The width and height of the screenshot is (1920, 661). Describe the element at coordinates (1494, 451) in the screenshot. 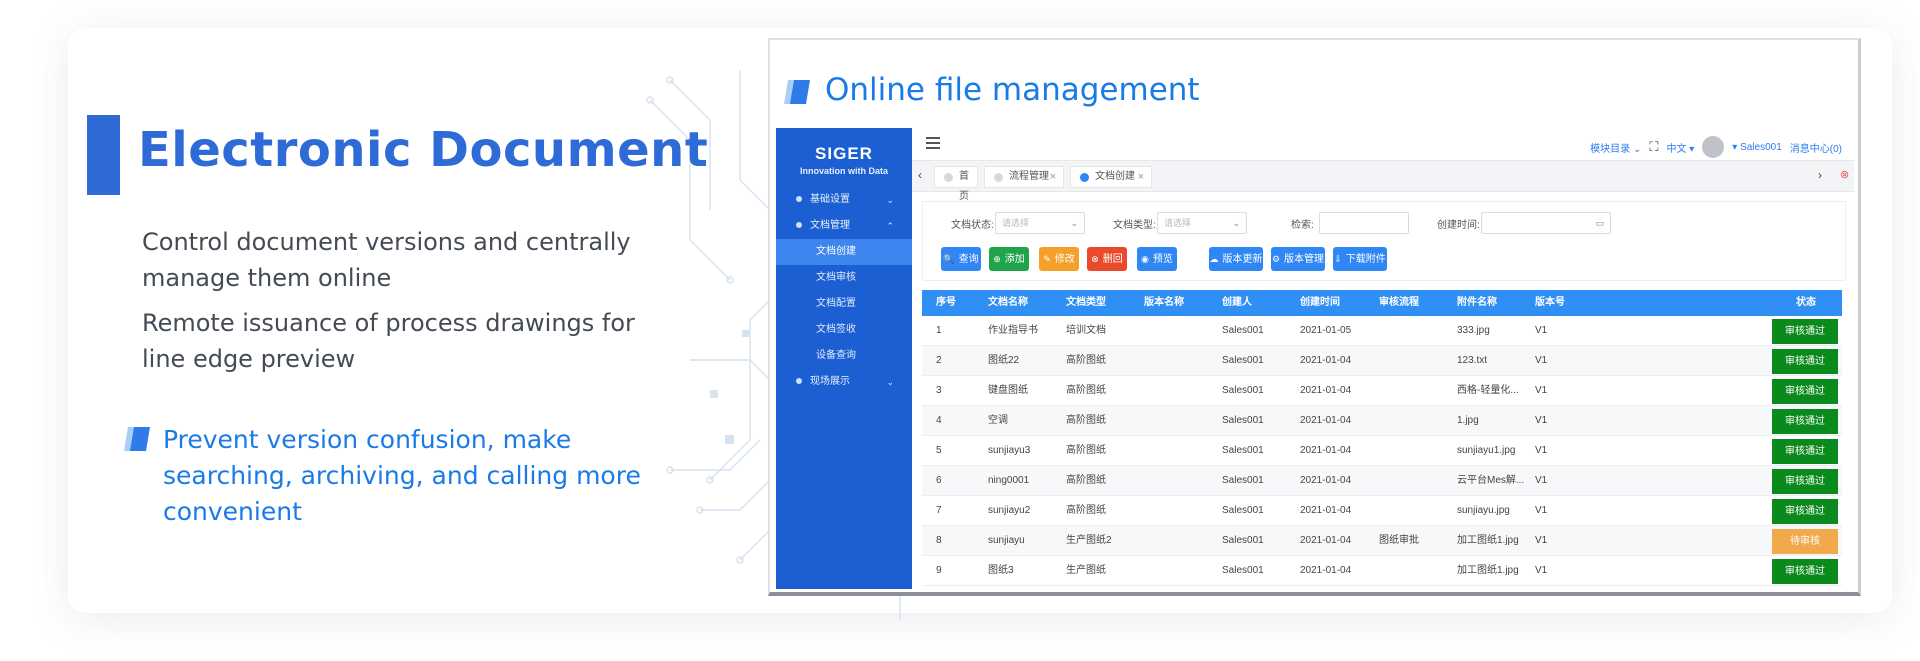

I see `cell-attachment: sunjiayu1.jpg` at that location.